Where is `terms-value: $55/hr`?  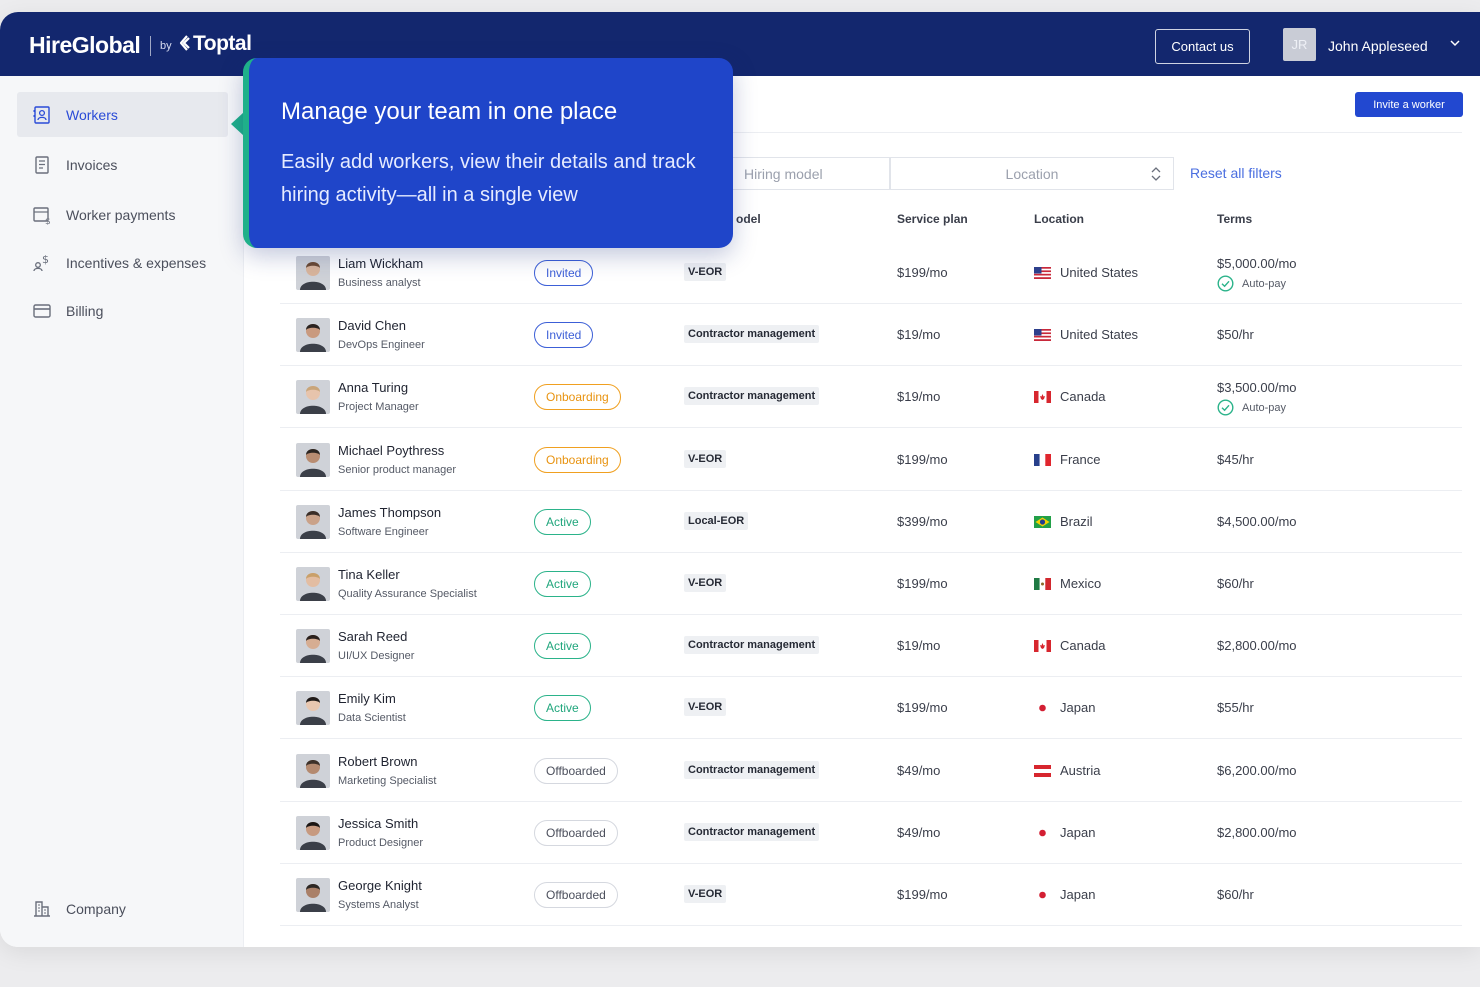
terms-value: $55/hr is located at coordinates (1235, 708).